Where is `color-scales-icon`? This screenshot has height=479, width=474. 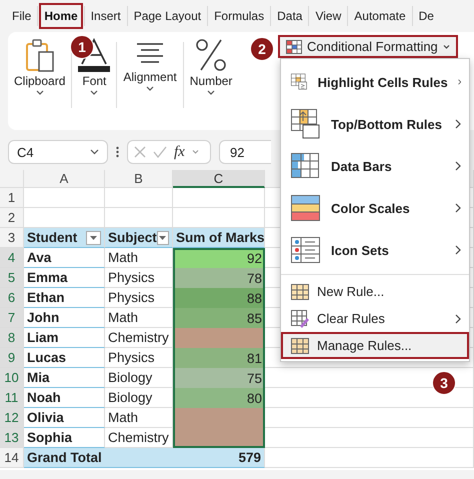
color-scales-icon is located at coordinates (306, 208).